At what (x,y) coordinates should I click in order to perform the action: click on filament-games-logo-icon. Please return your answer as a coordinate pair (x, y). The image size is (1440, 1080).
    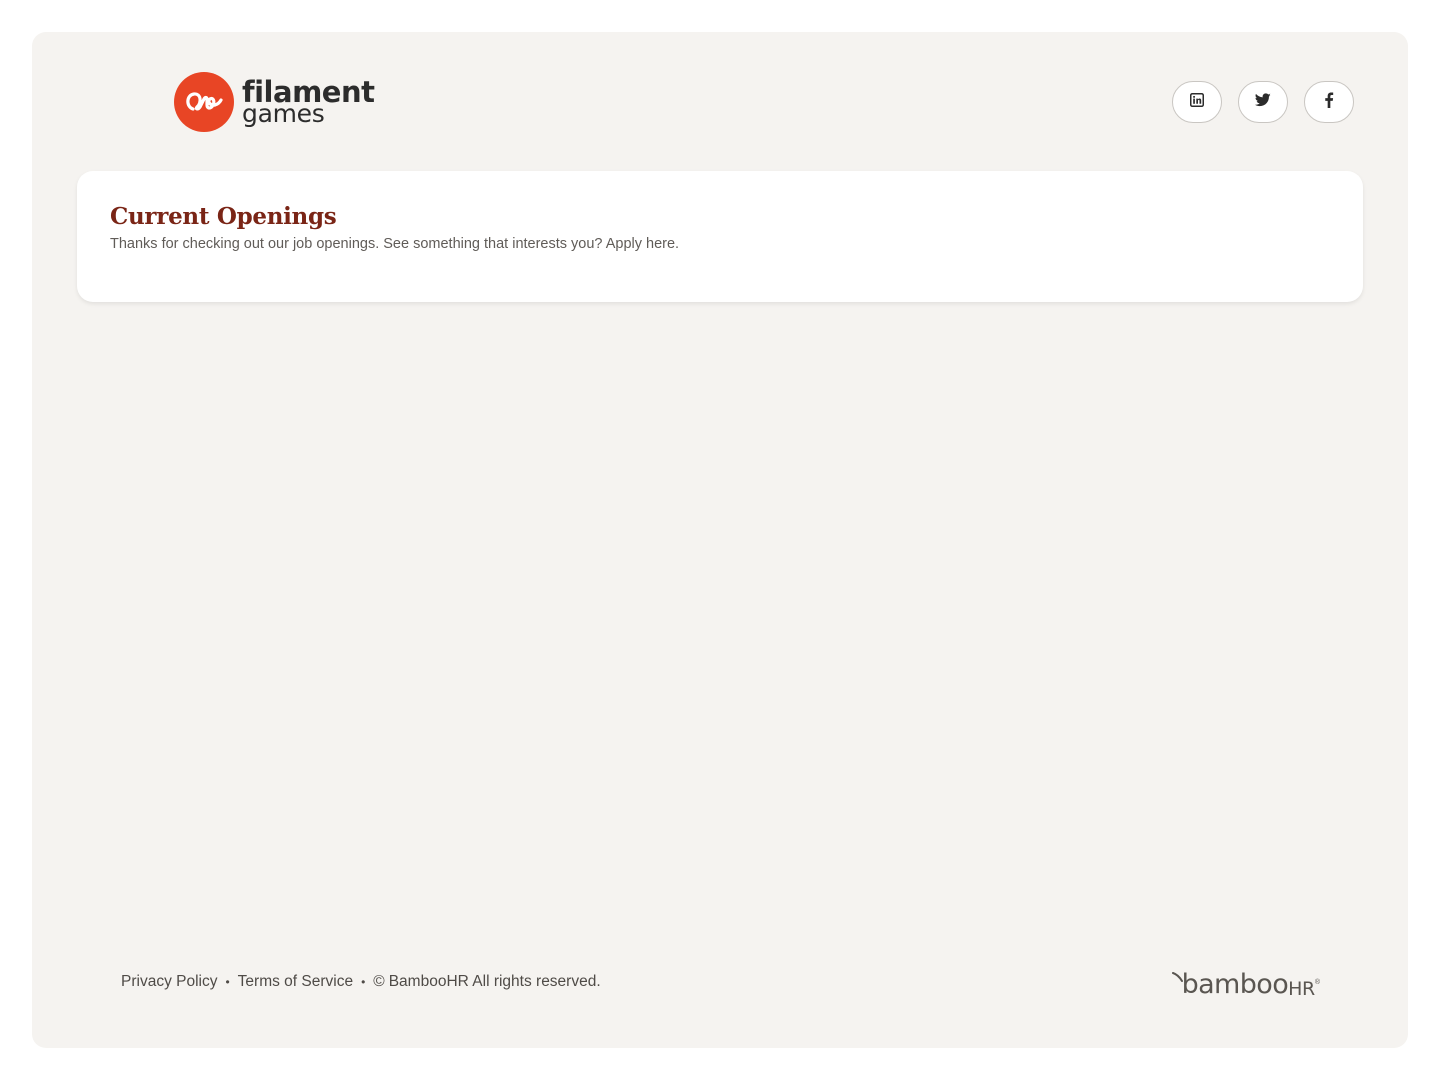
    Looking at the image, I should click on (204, 102).